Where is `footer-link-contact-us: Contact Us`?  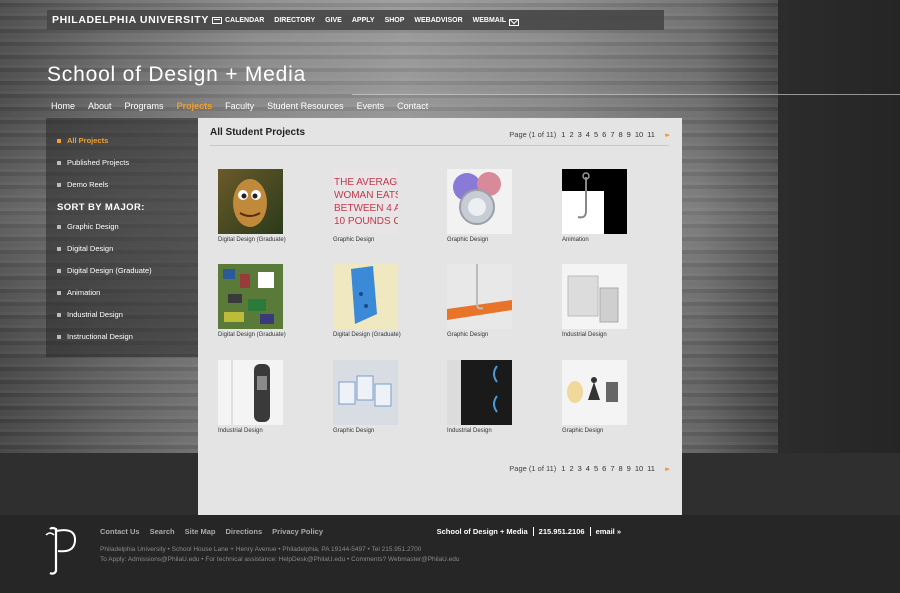
footer-link-contact-us: Contact Us is located at coordinates (120, 531).